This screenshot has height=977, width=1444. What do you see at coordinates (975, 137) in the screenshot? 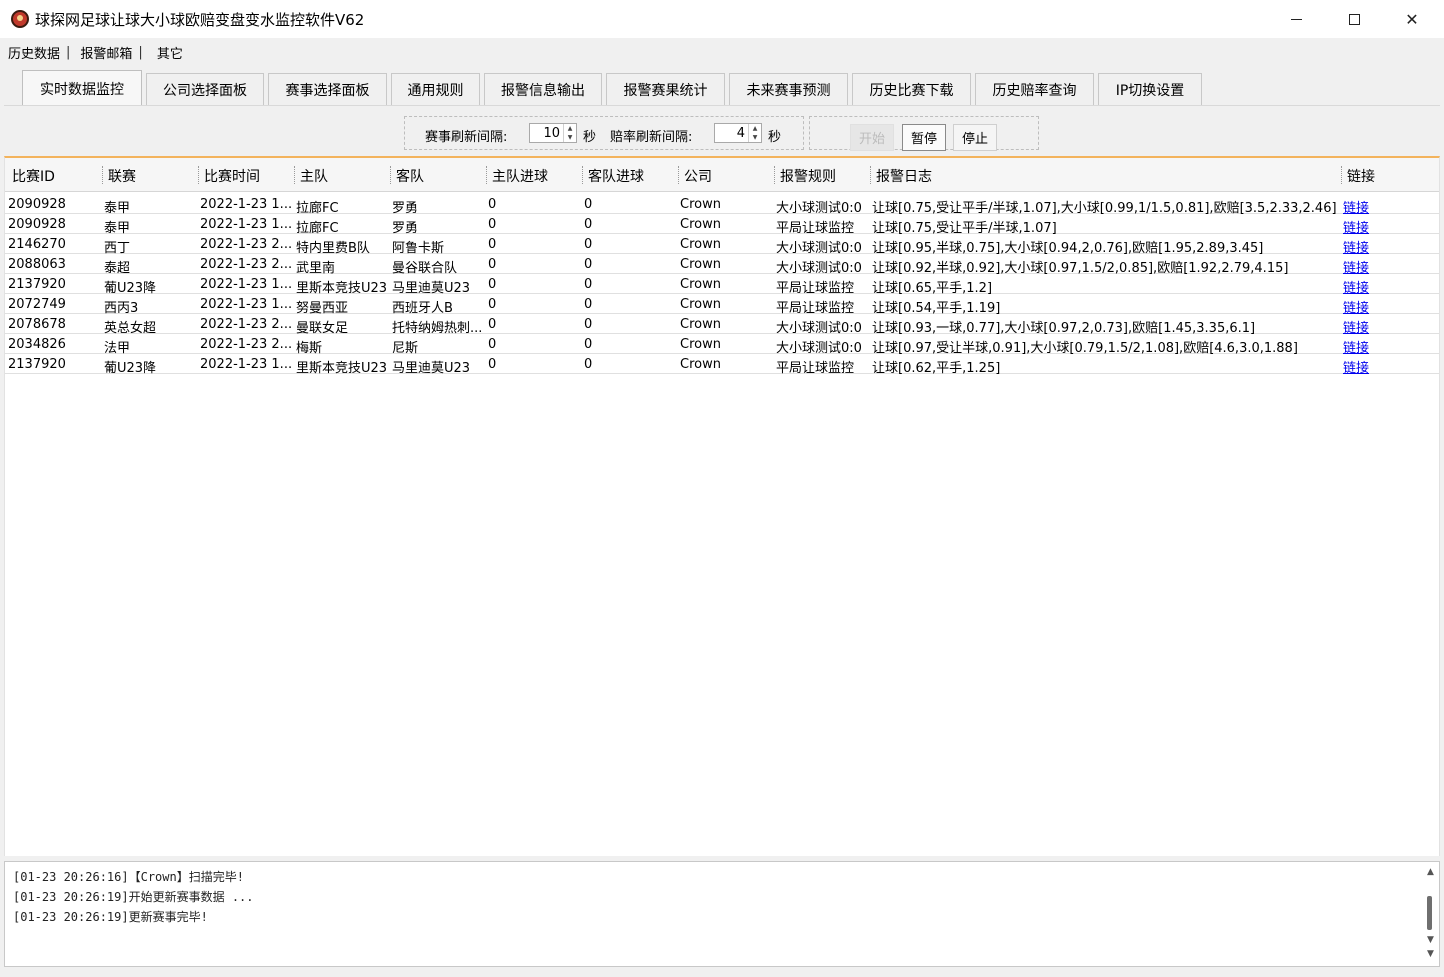
I see `stop-button: 停止` at bounding box center [975, 137].